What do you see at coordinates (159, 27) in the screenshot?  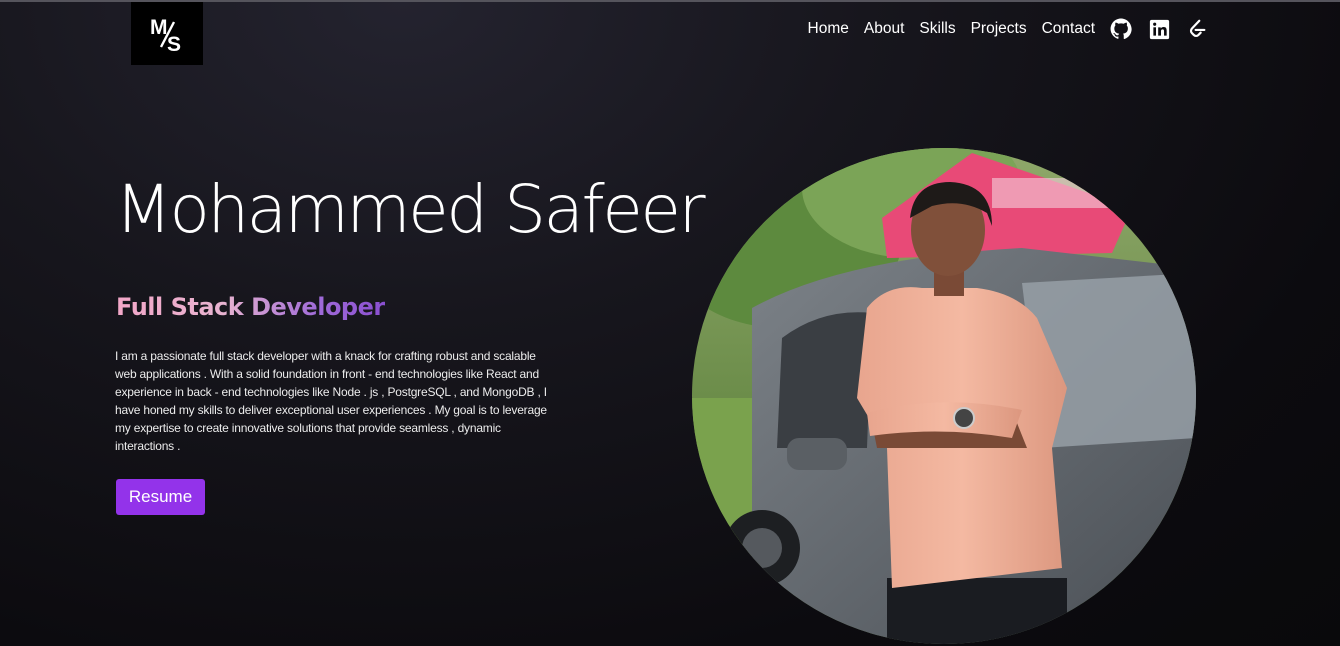 I see `svg-text: M` at bounding box center [159, 27].